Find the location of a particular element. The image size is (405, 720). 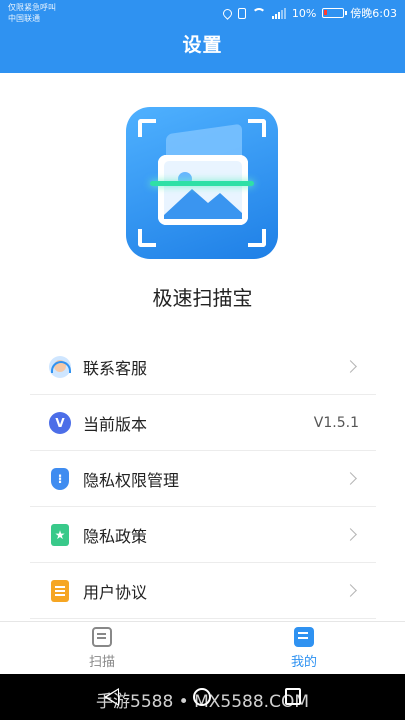

battery-percent: 10% is located at coordinates (304, 13).